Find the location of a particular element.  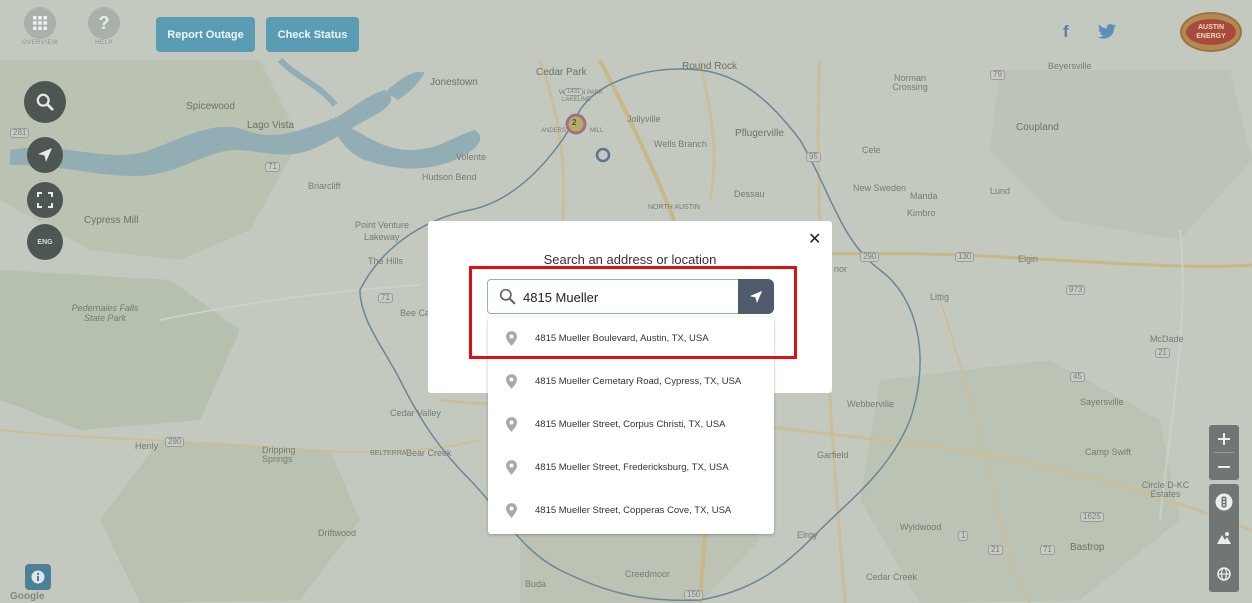

zoom-out-button is located at coordinates (1224, 466).